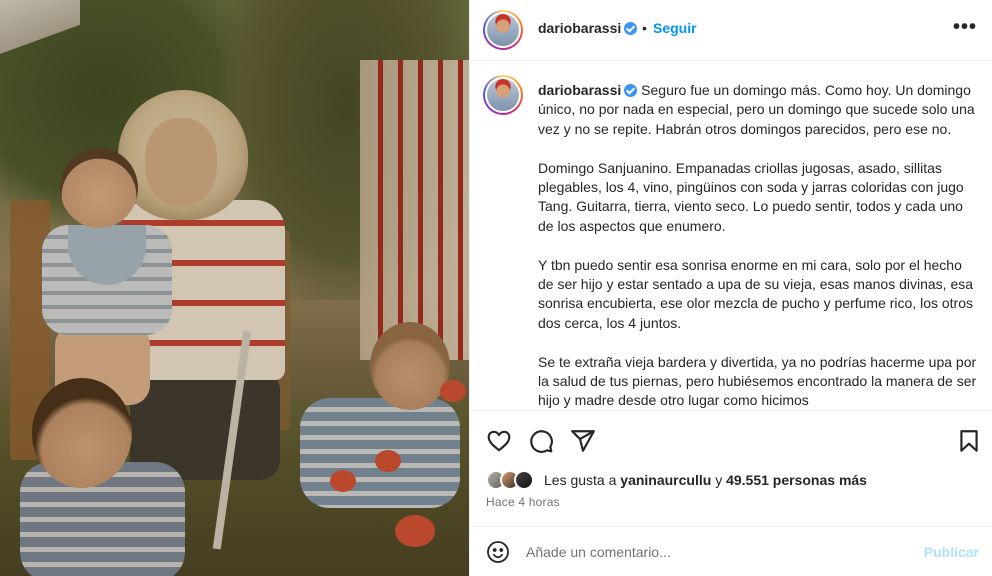 This screenshot has width=992, height=576. What do you see at coordinates (716, 552) in the screenshot?
I see `comment-input` at bounding box center [716, 552].